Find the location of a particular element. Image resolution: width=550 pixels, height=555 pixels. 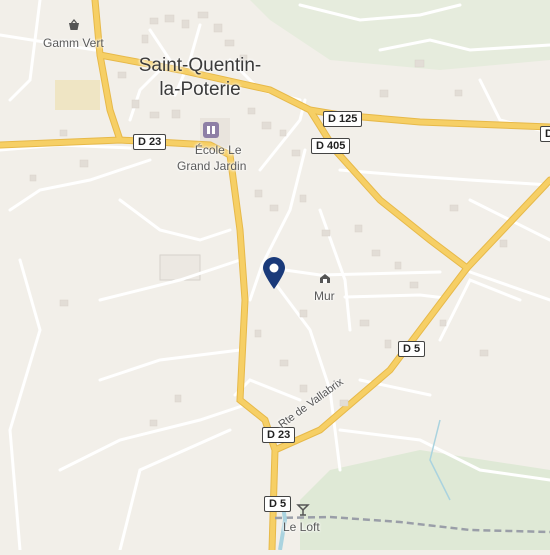

road-shield-d5-south: D 5 is located at coordinates (278, 504).